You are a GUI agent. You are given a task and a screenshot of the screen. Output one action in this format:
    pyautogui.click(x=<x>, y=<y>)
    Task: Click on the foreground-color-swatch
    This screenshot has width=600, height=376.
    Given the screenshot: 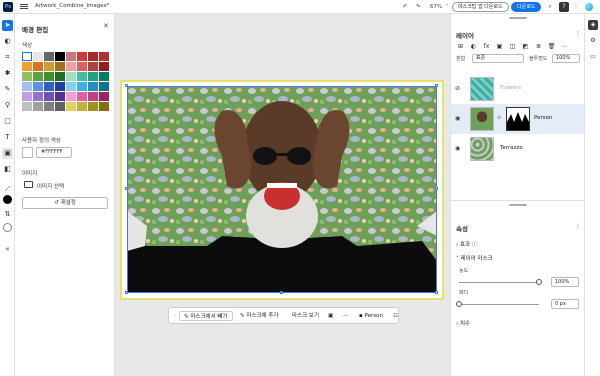 What is the action you would take?
    pyautogui.click(x=7, y=199)
    